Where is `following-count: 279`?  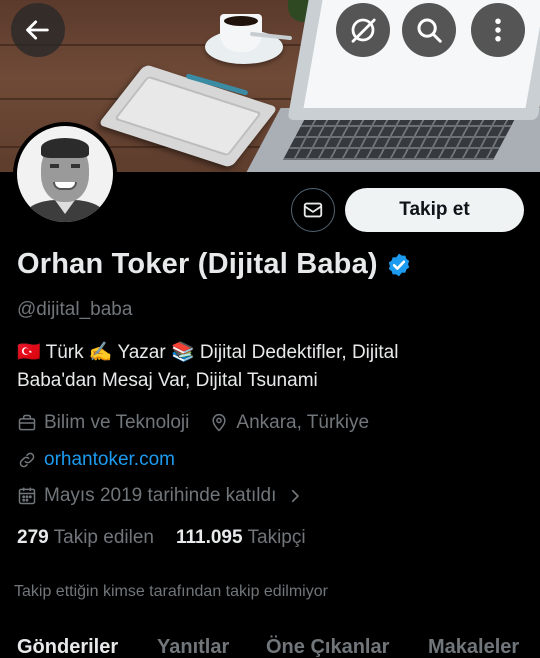
following-count: 279 is located at coordinates (33, 537).